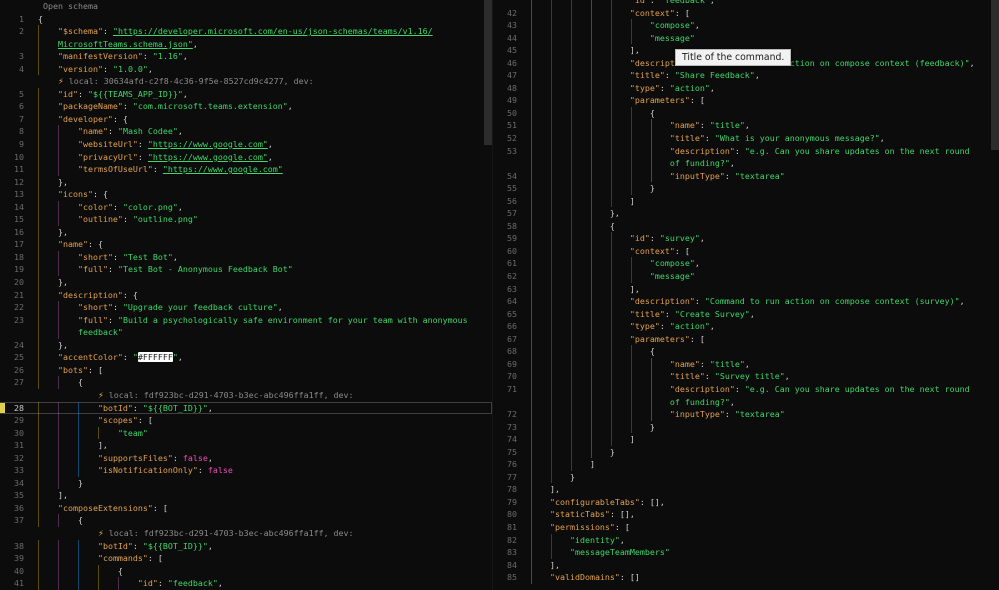 The height and width of the screenshot is (590, 999). I want to click on code-line: "message", so click(612, 276).